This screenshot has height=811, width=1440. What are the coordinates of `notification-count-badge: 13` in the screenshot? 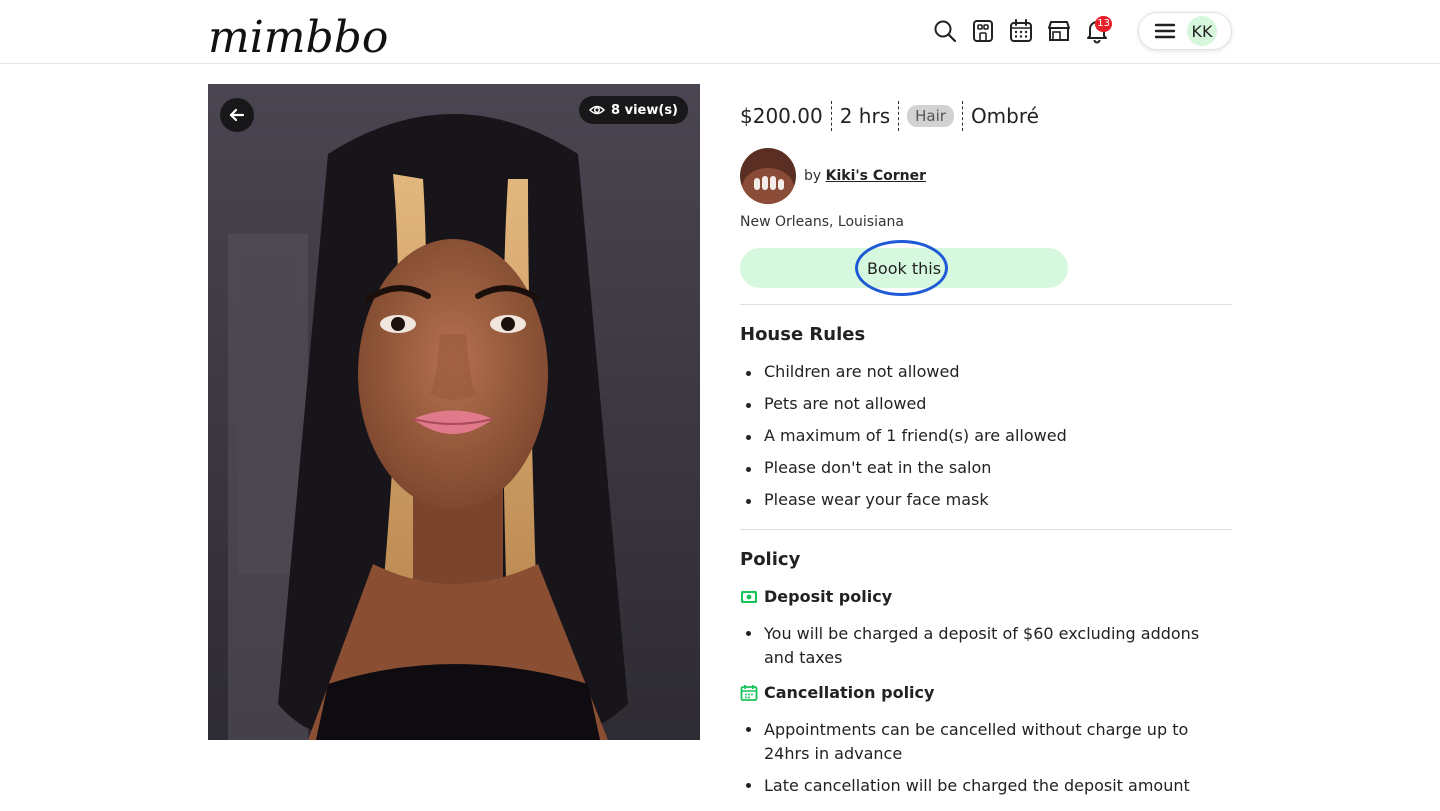 It's located at (1103, 24).